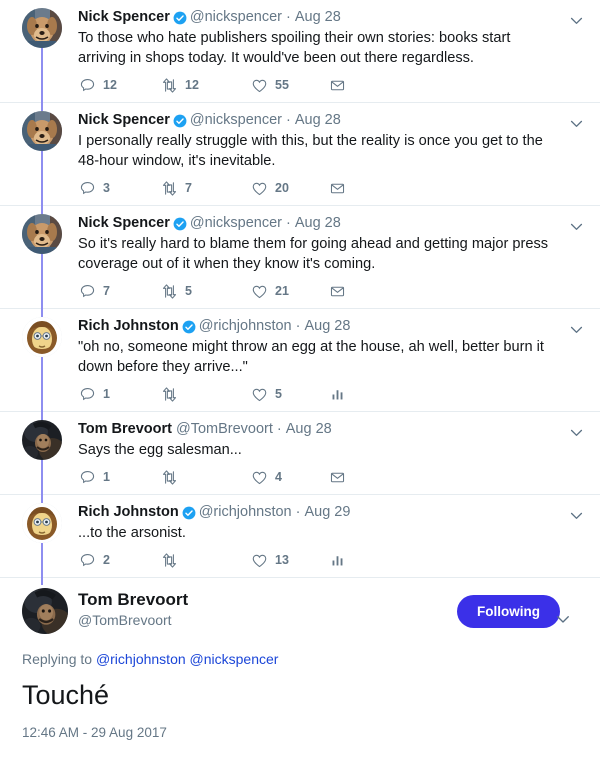  I want to click on dark-photo-avatar-icon, so click(45, 611).